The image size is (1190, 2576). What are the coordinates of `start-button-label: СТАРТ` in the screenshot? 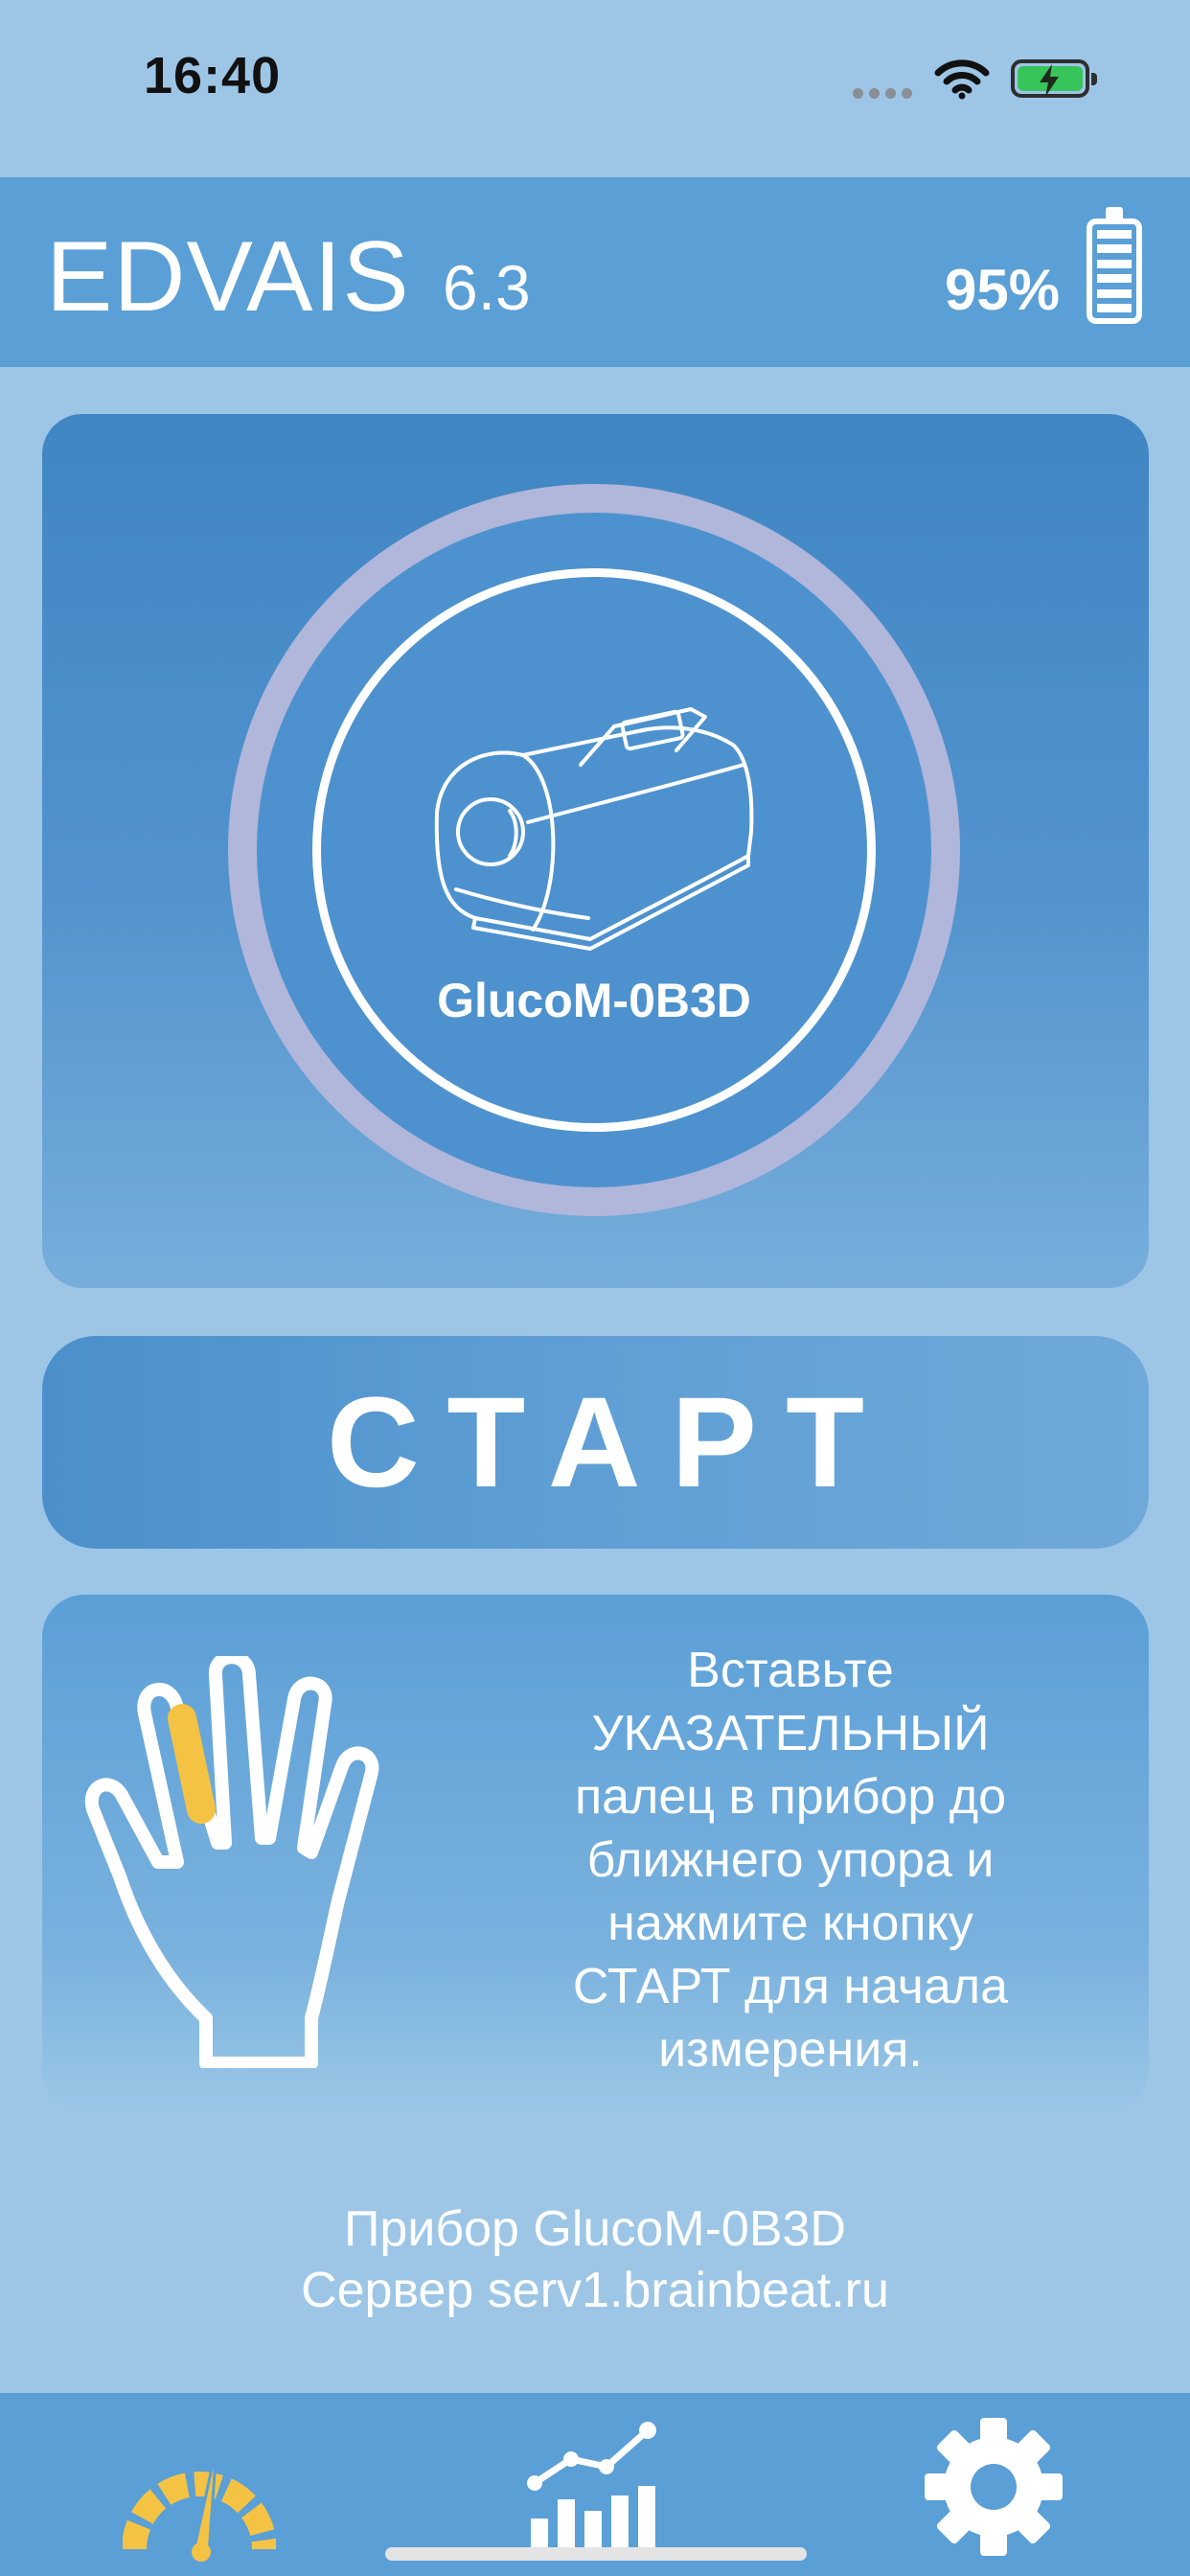 It's located at (611, 1442).